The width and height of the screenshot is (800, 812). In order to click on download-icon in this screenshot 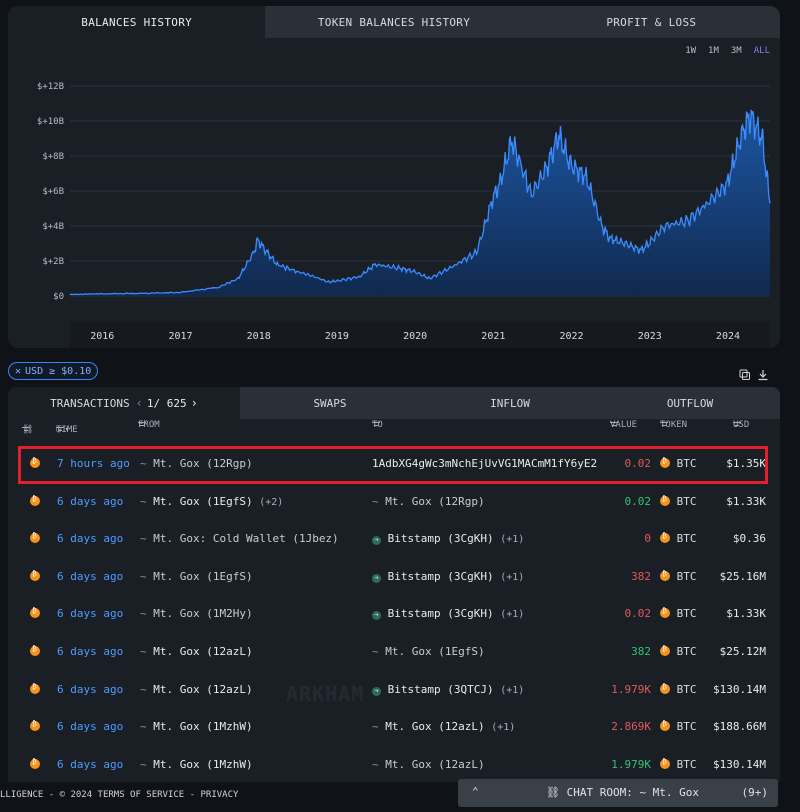, I will do `click(763, 375)`.